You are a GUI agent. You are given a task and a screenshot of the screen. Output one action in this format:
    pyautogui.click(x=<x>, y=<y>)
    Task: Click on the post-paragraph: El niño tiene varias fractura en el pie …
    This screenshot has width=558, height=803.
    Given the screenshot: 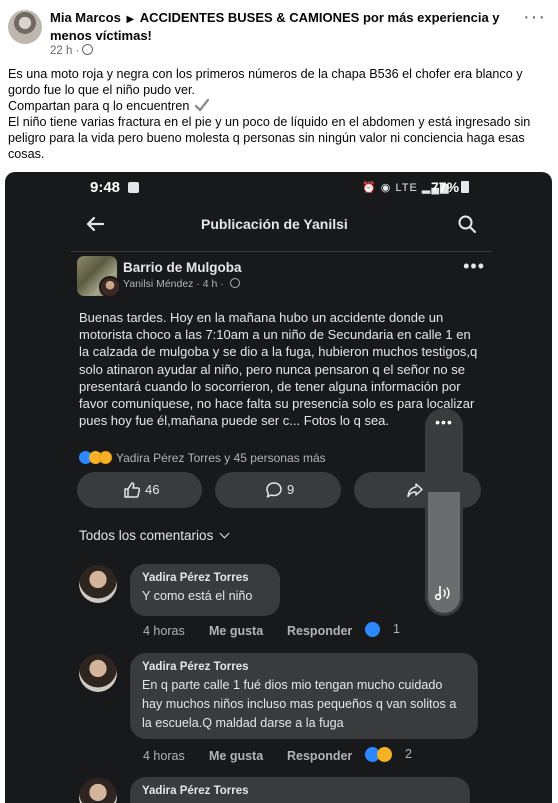 What is the action you would take?
    pyautogui.click(x=269, y=138)
    